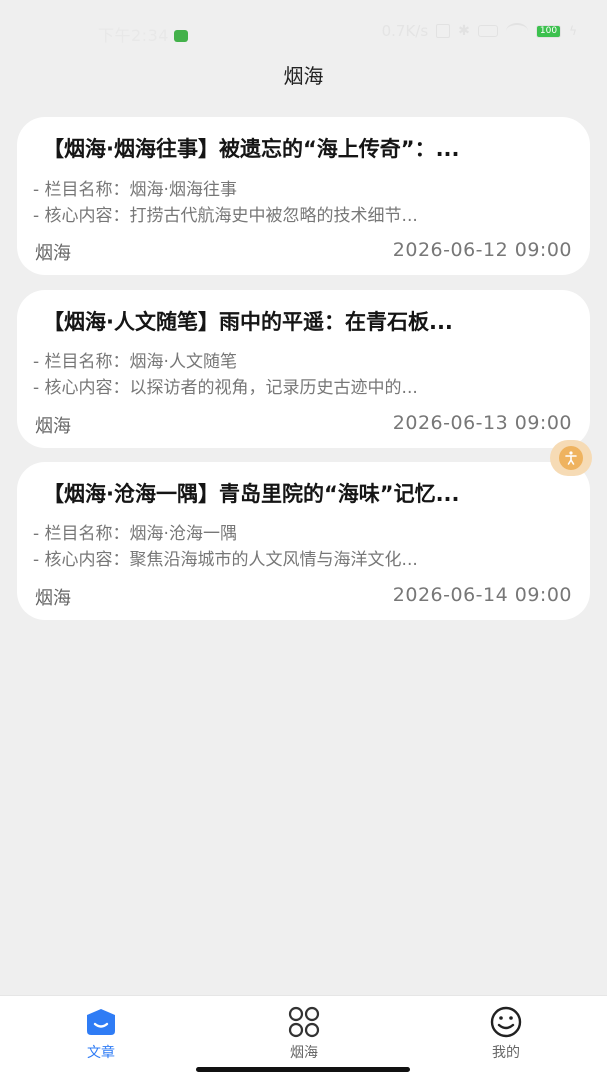  I want to click on hd-icon, so click(443, 31).